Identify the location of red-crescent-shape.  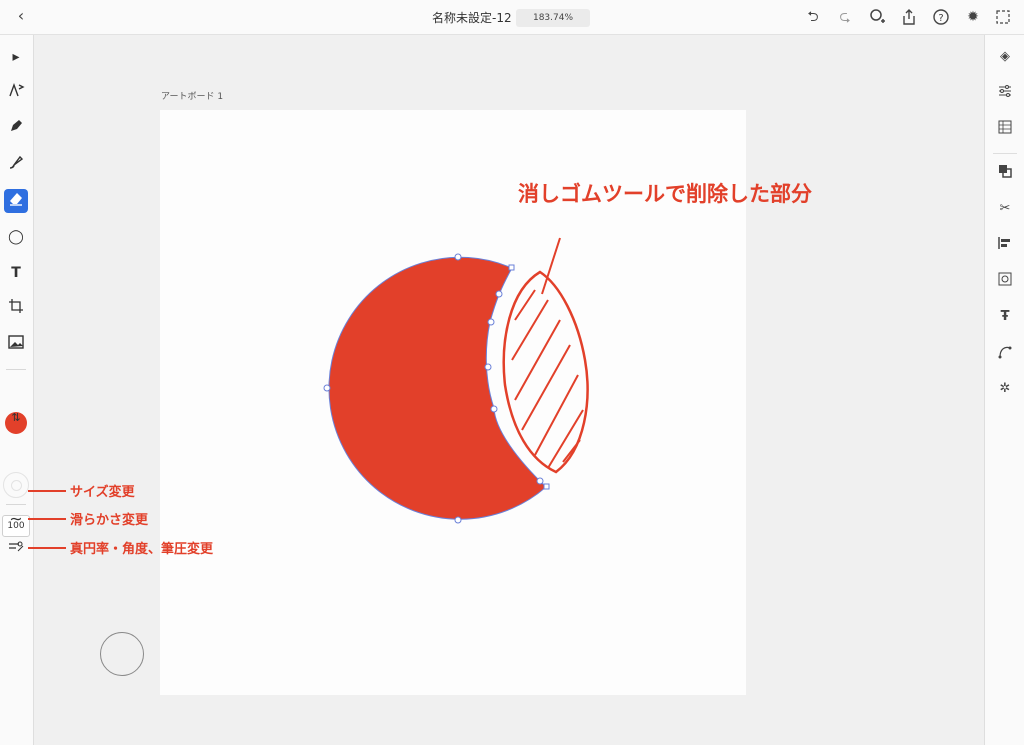
(437, 388).